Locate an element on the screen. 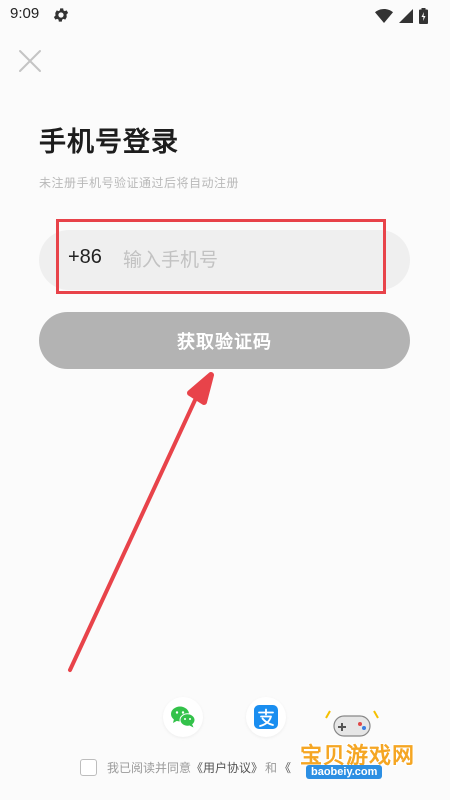 The width and height of the screenshot is (450, 800). alipay-login-button is located at coordinates (266, 717).